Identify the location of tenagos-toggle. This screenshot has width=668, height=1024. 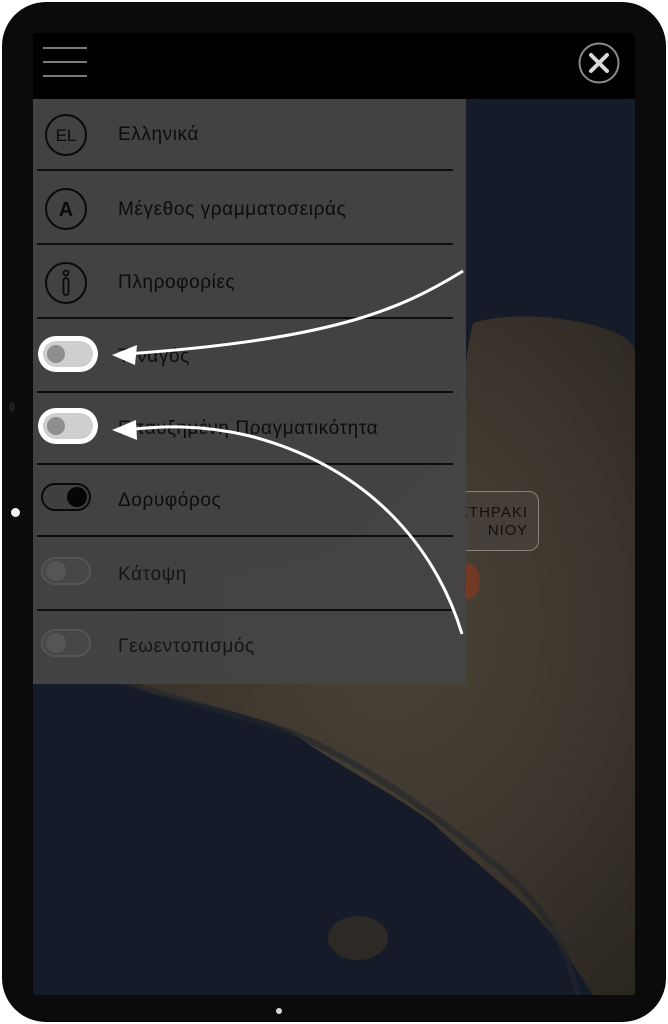
(68, 354).